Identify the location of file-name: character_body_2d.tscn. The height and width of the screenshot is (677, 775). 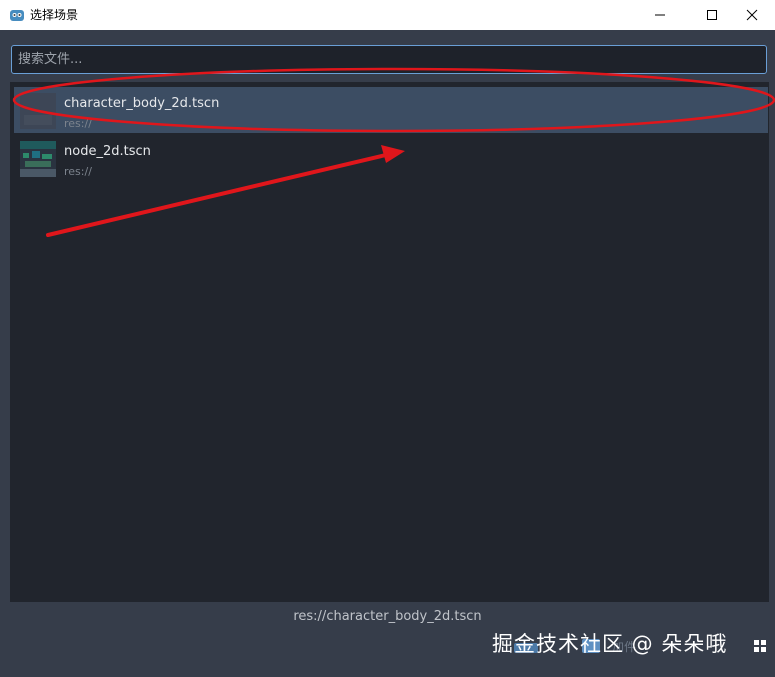
(142, 103).